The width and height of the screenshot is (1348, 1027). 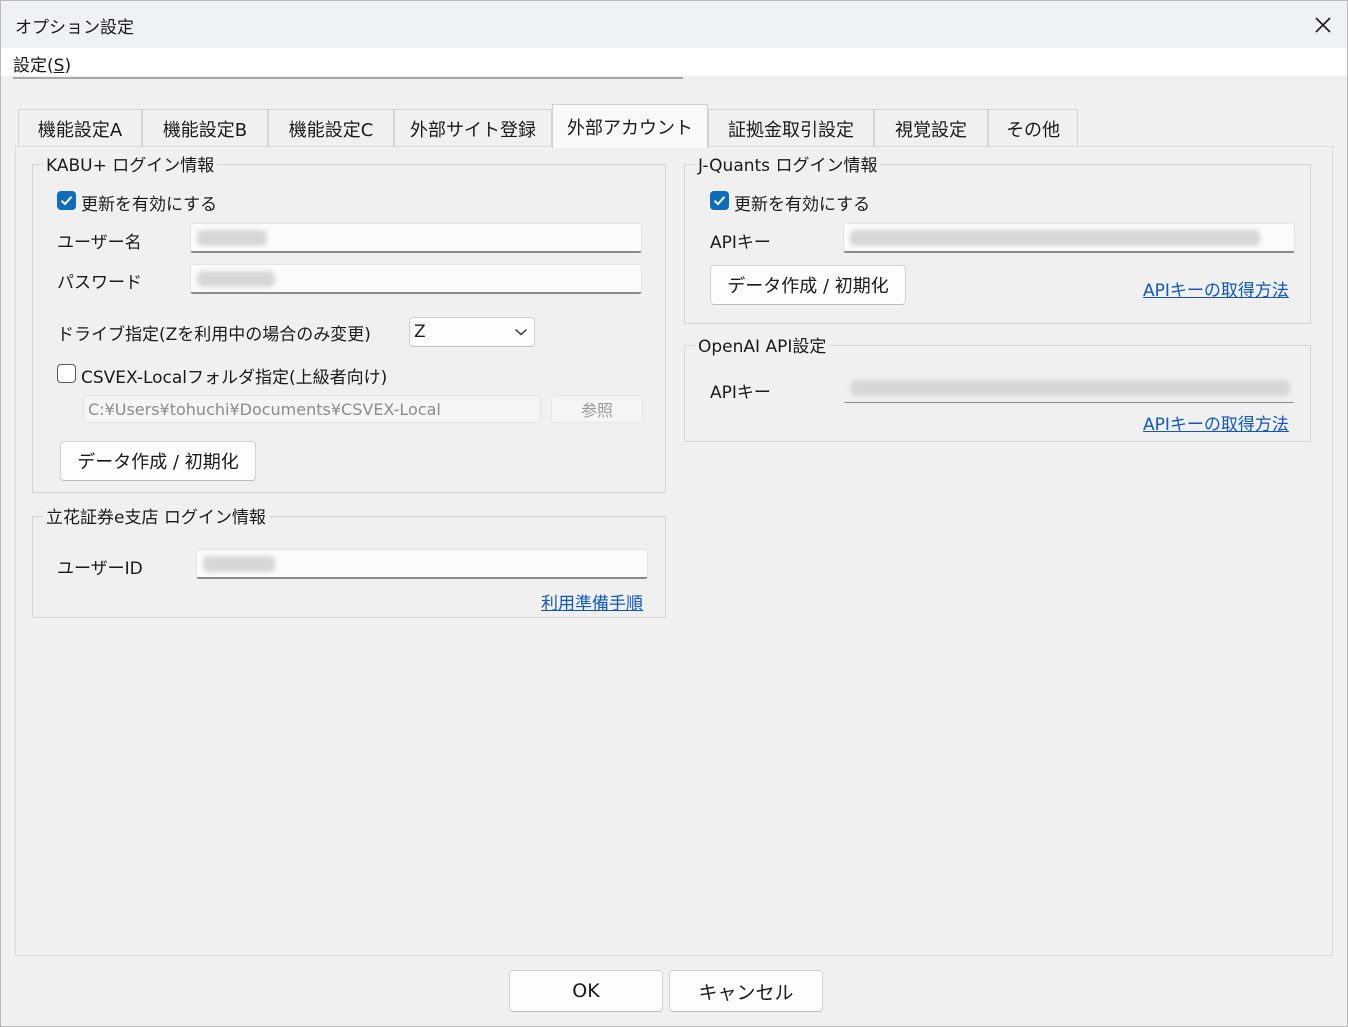 I want to click on jquants-enable-label: 更新を有効にする, so click(x=802, y=205).